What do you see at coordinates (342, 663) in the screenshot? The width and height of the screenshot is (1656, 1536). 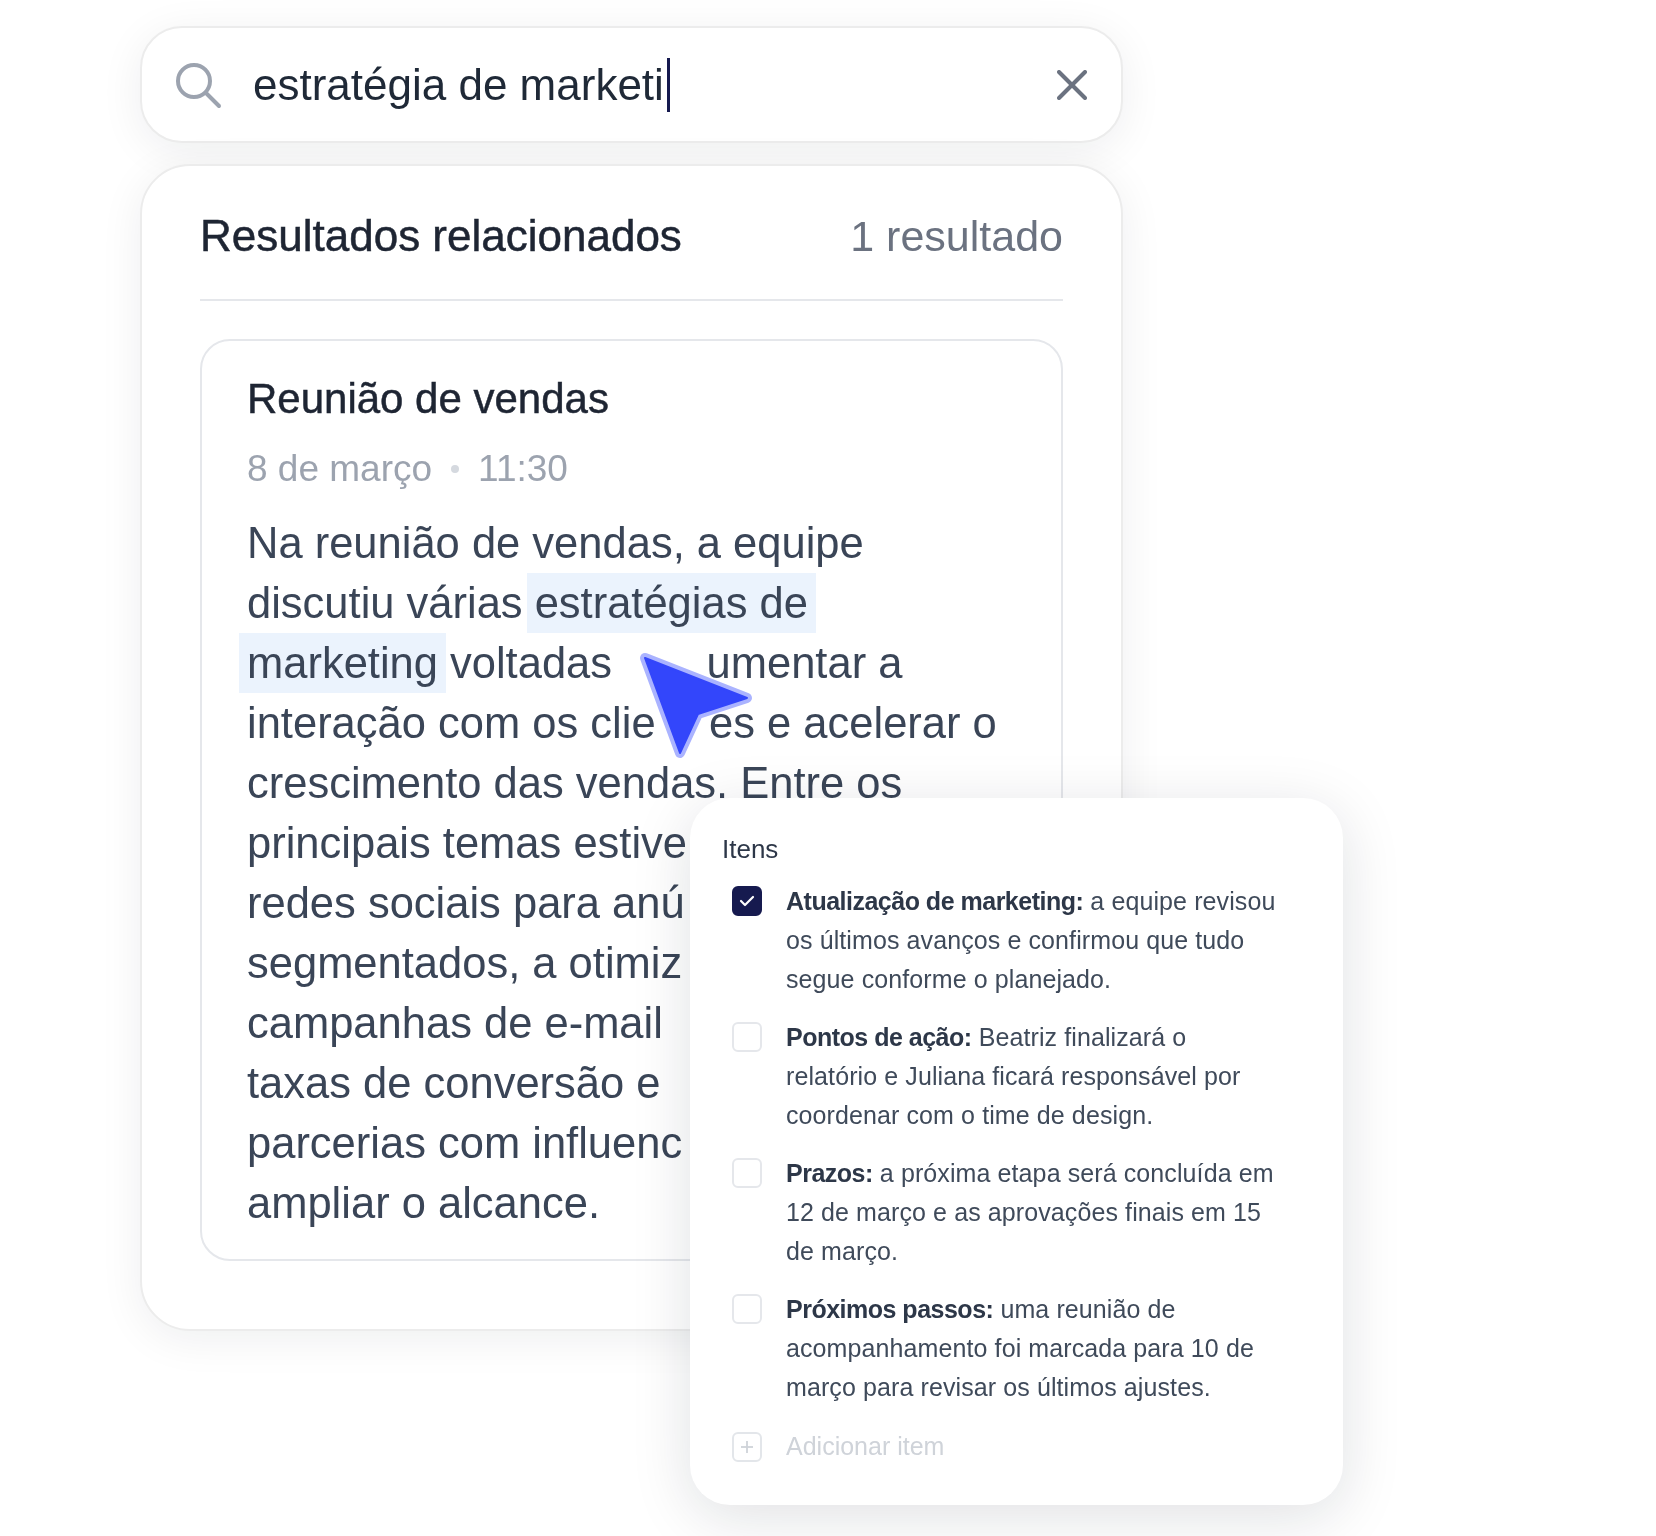 I see `highlighted-match: marketing` at bounding box center [342, 663].